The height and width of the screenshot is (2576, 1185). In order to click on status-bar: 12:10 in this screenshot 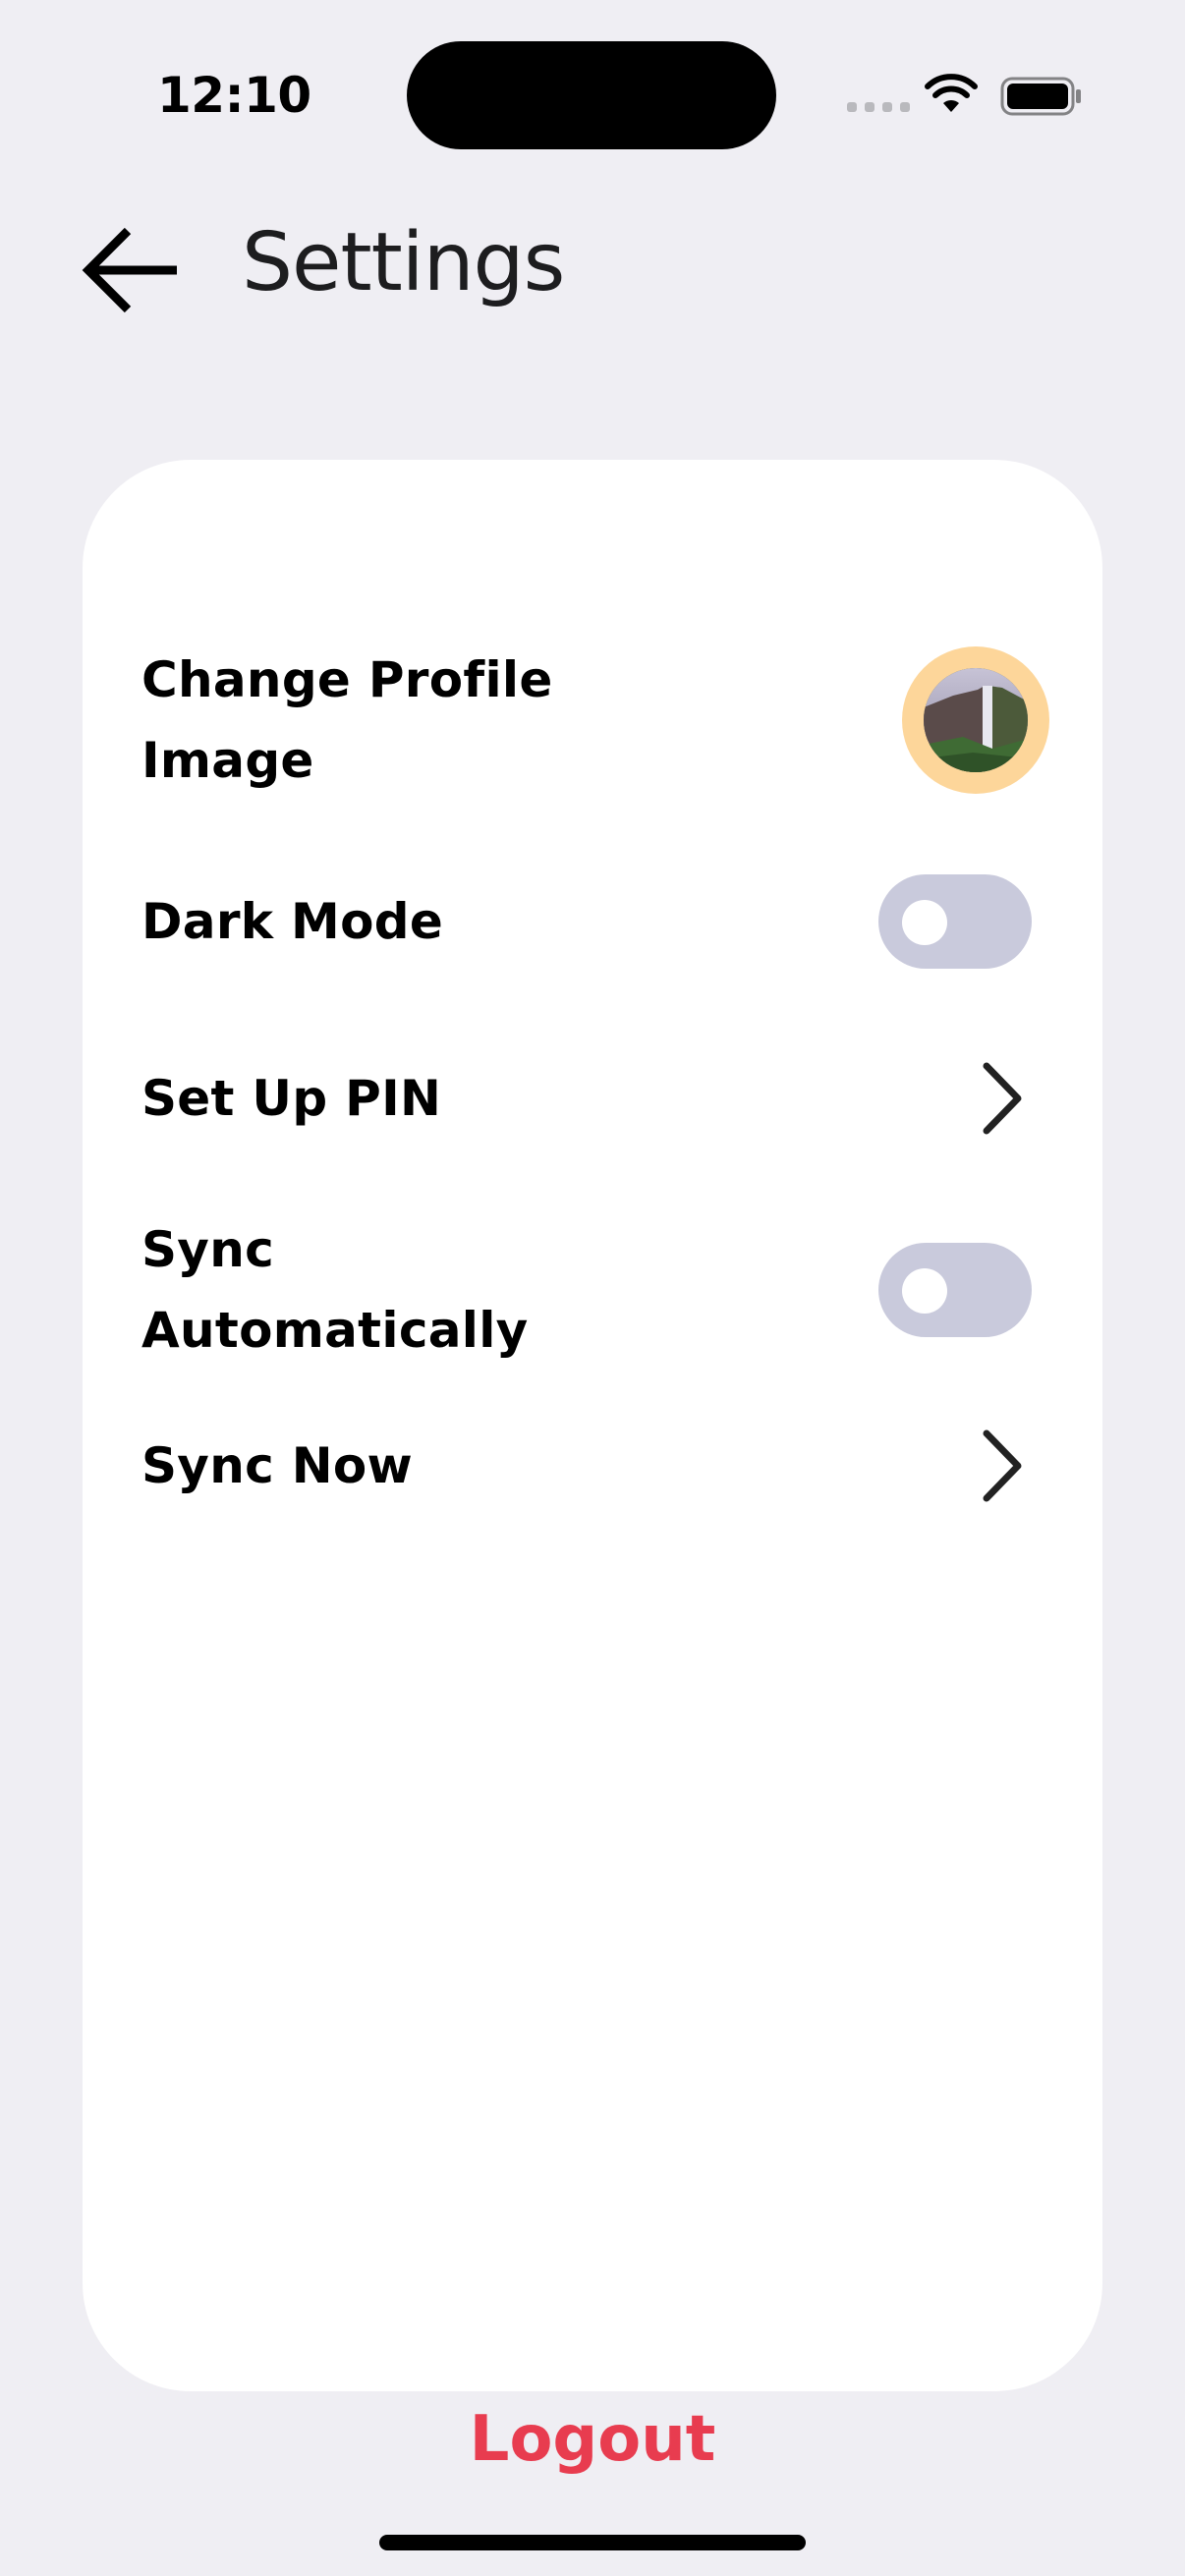, I will do `click(592, 98)`.